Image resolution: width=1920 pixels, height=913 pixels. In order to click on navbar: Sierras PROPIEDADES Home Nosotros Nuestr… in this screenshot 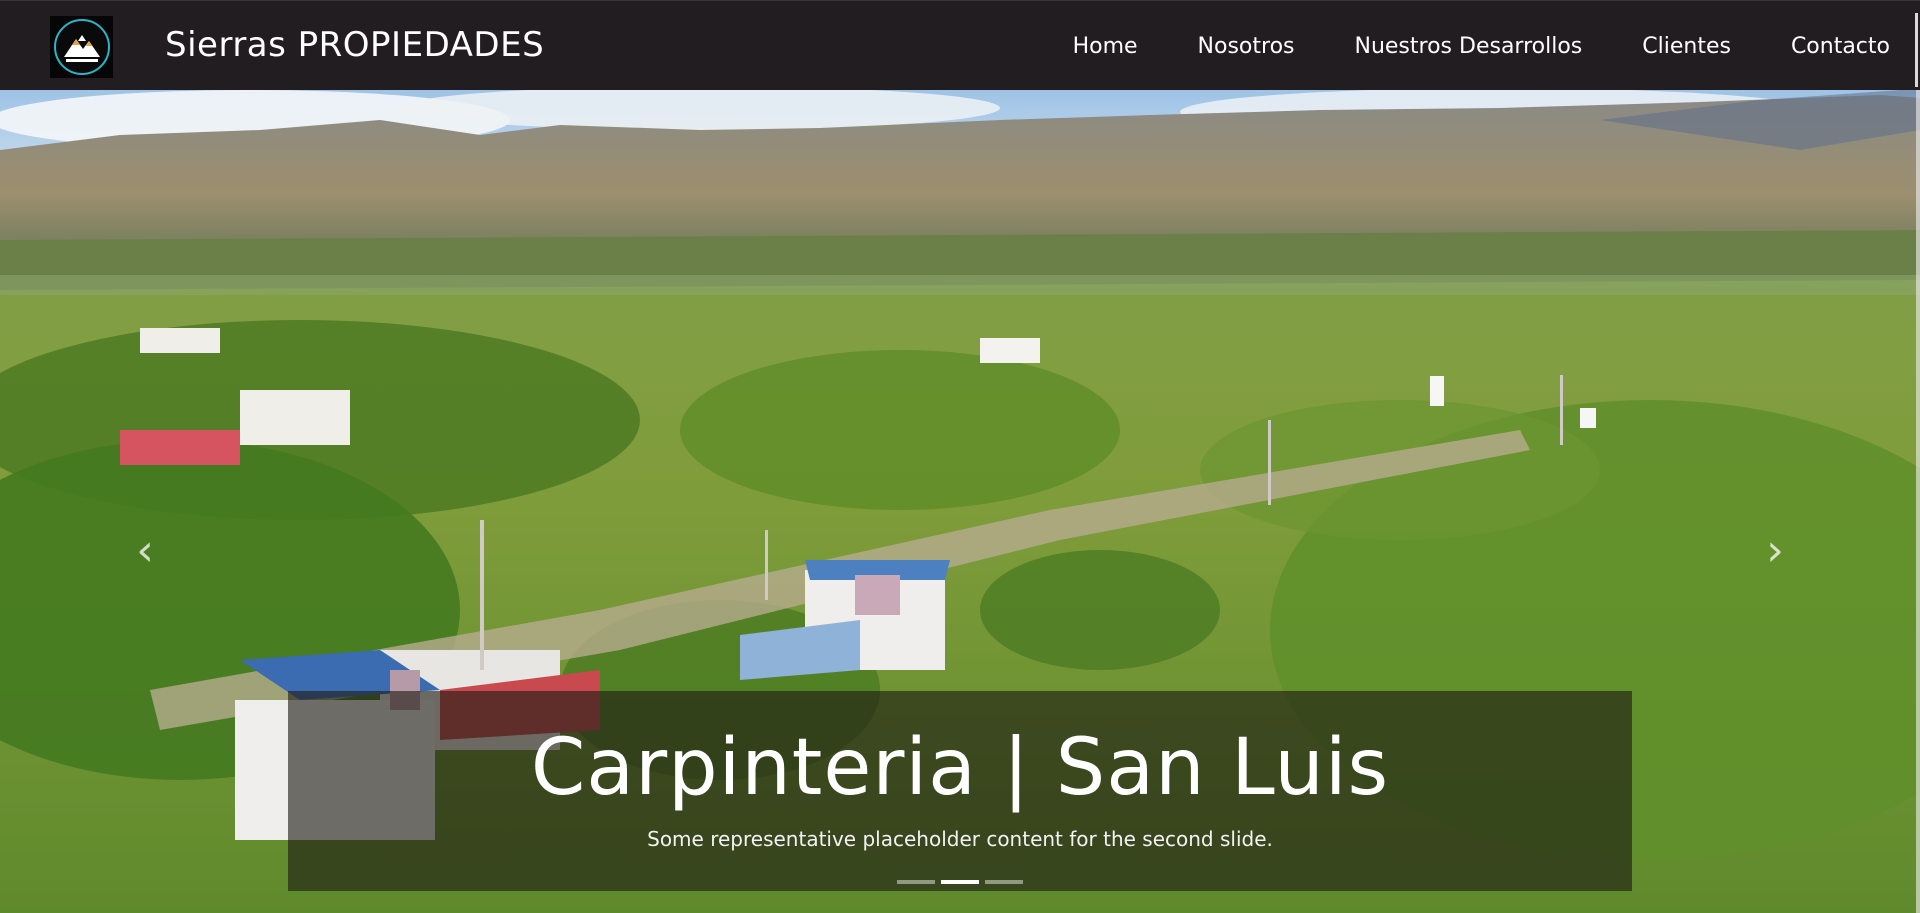, I will do `click(960, 45)`.